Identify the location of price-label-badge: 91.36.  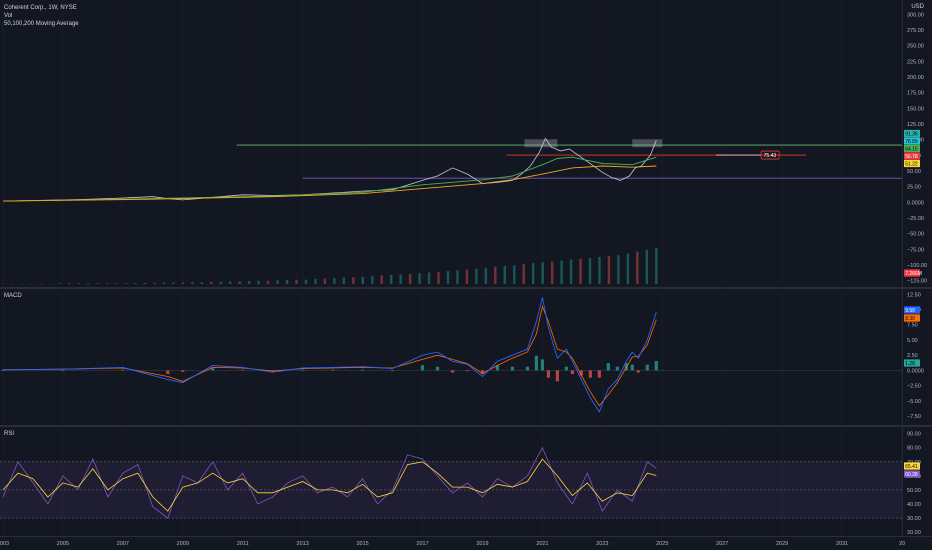
(911, 135).